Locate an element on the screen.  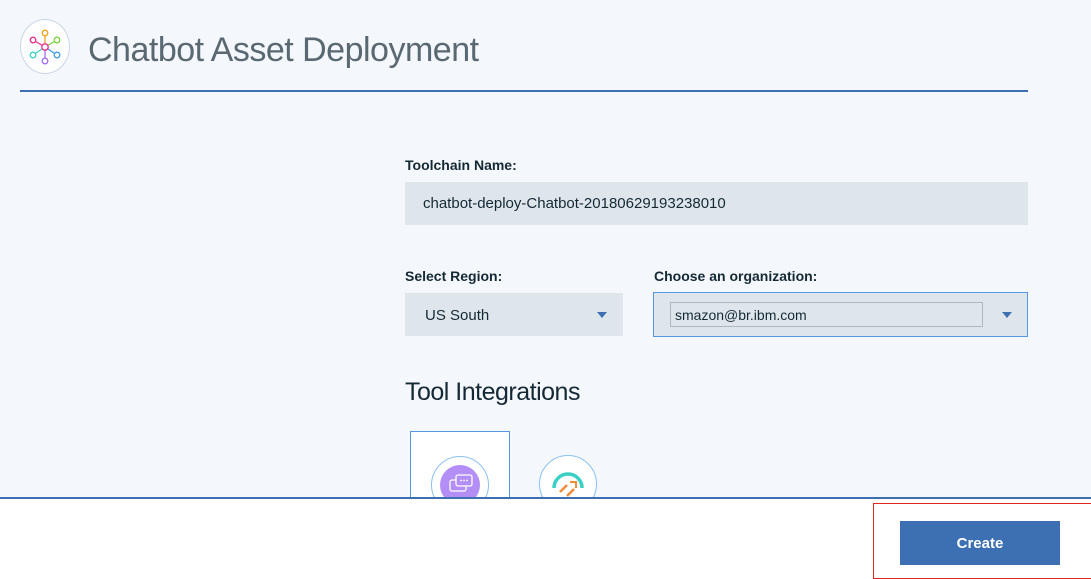
region-select: US South is located at coordinates (514, 314).